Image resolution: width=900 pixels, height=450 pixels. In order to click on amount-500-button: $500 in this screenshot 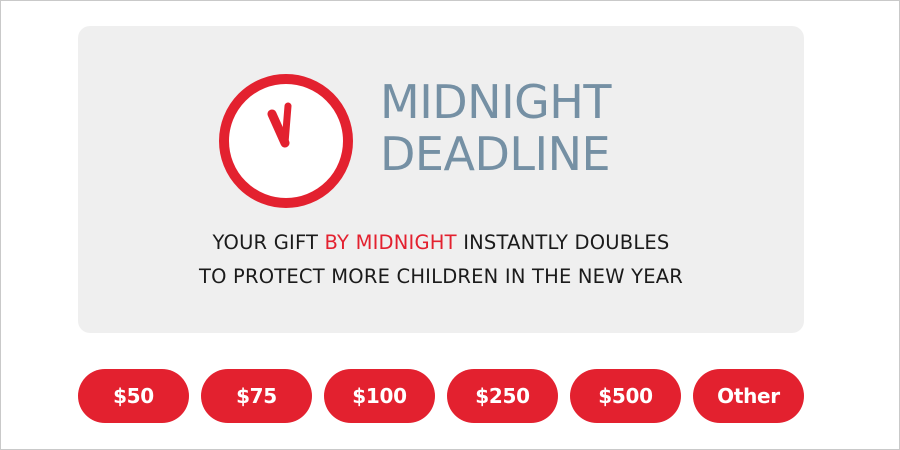, I will do `click(625, 396)`.